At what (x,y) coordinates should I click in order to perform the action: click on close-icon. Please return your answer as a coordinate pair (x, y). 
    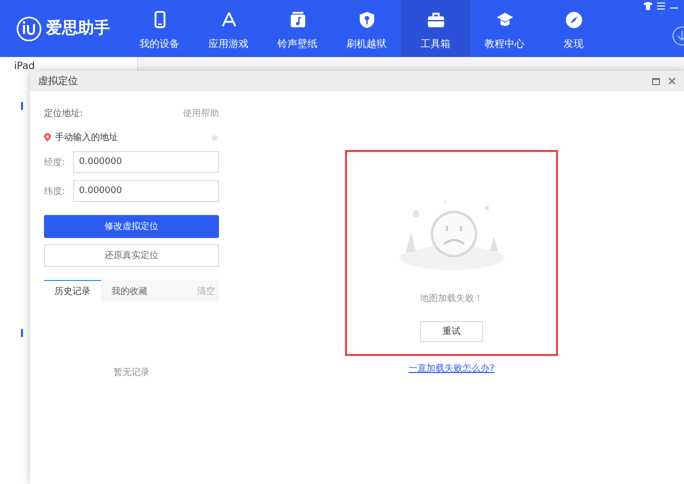
    Looking at the image, I should click on (672, 81).